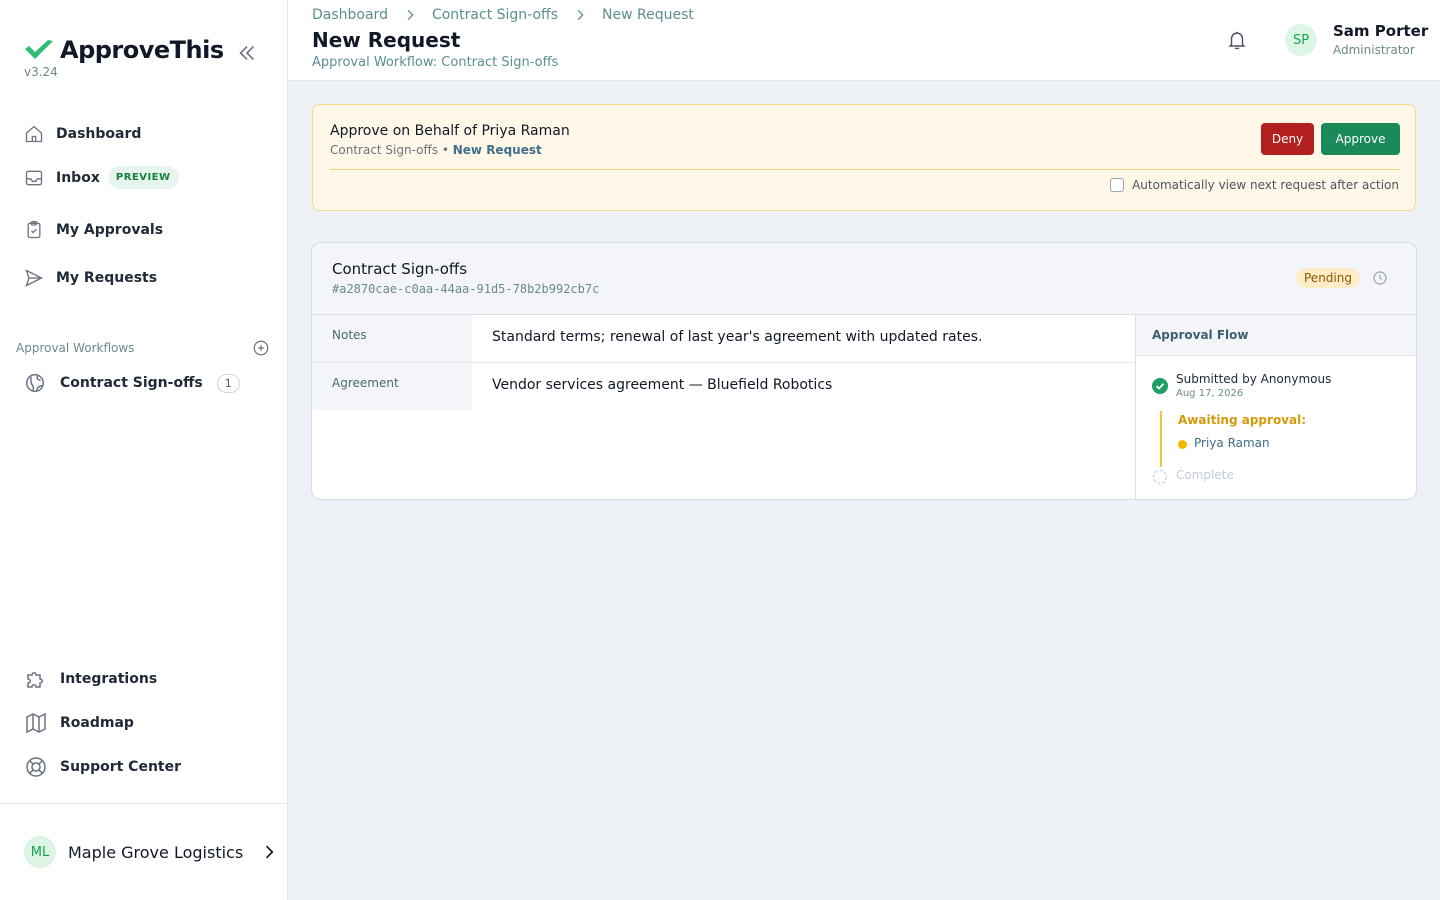 Image resolution: width=1440 pixels, height=900 pixels. I want to click on approver-name: Priya Raman, so click(1232, 443).